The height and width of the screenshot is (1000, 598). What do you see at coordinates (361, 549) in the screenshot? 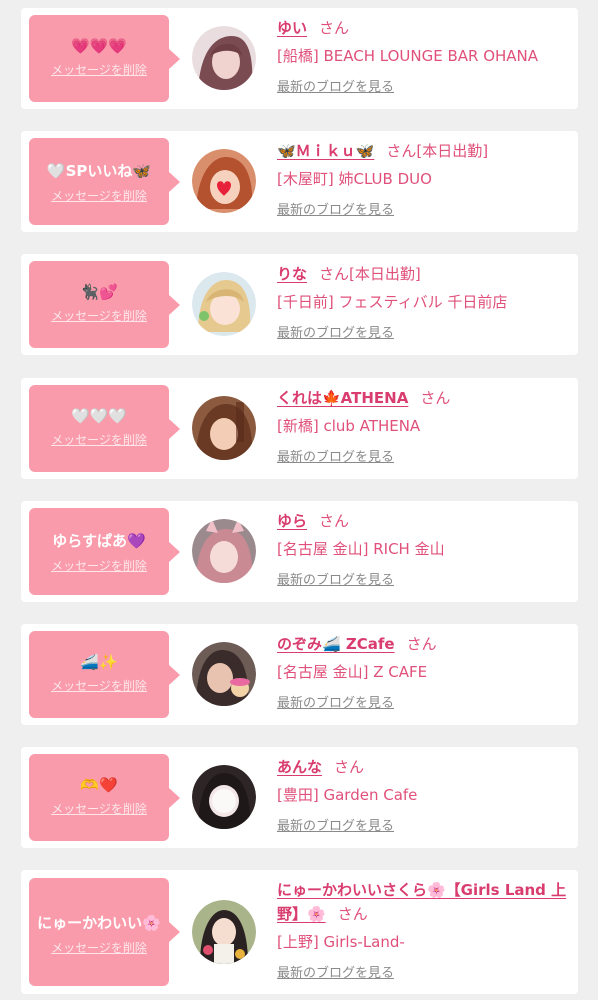
I see `shop-name: [名古屋 金山] RICH 金山` at bounding box center [361, 549].